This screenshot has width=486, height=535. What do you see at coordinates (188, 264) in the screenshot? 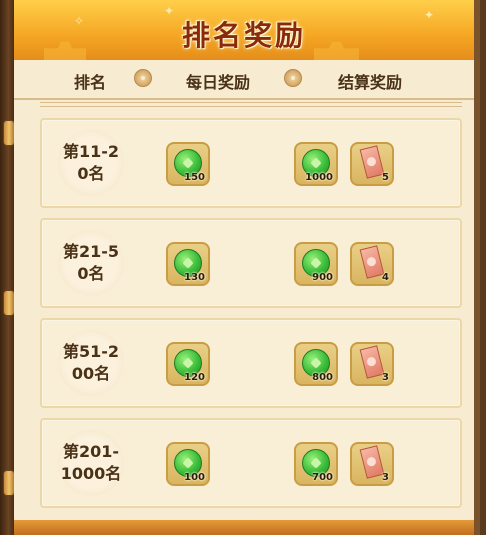
I see `daily-reward-item: 130` at bounding box center [188, 264].